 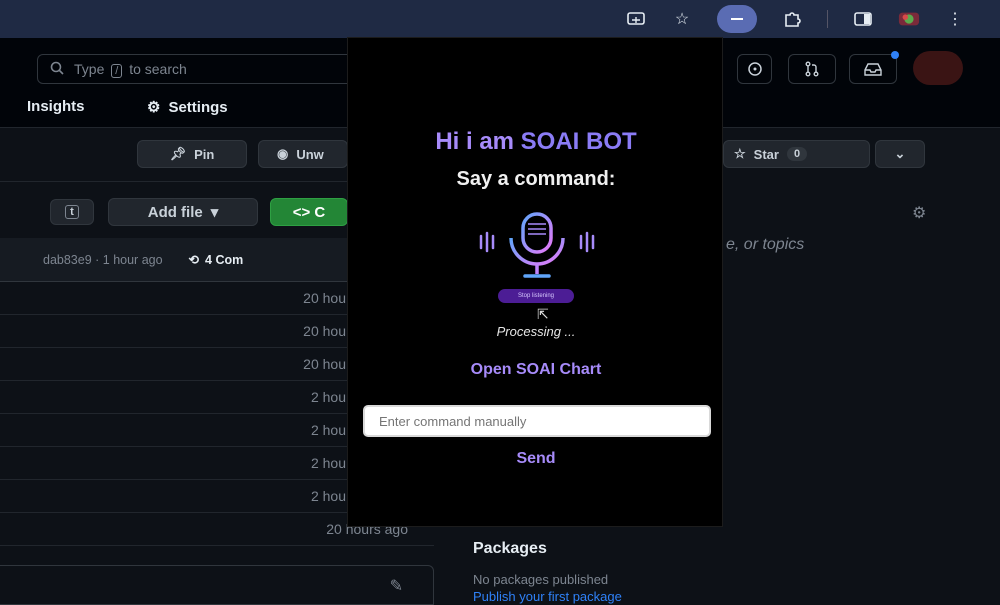 What do you see at coordinates (537, 244) in the screenshot?
I see `microphone-icon` at bounding box center [537, 244].